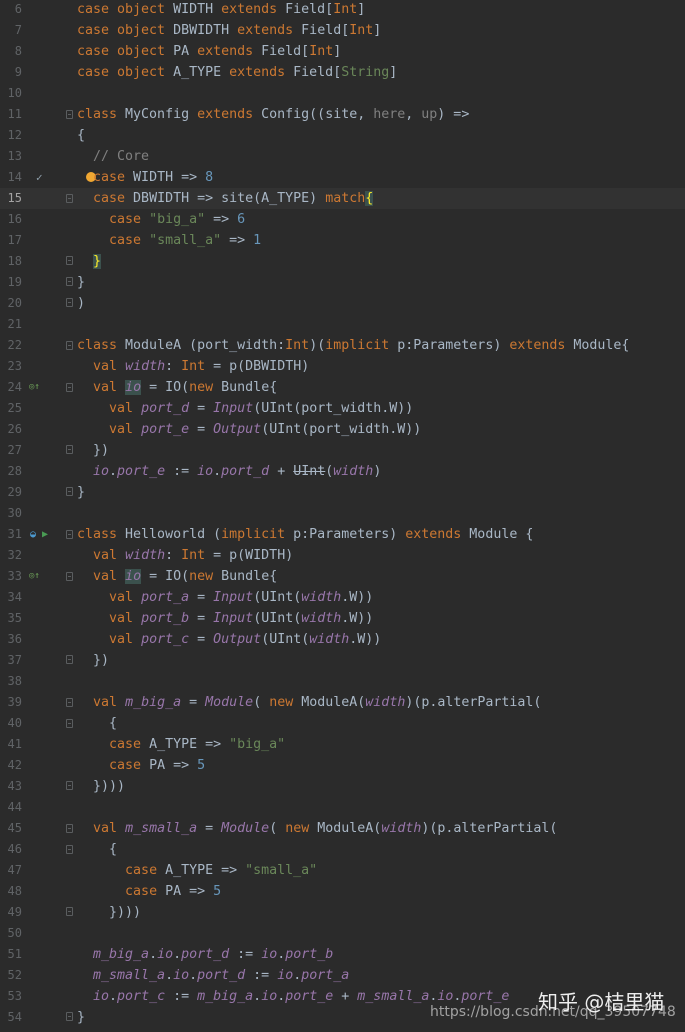 Image resolution: width=685 pixels, height=1032 pixels. I want to click on code-line: 50, so click(342, 933).